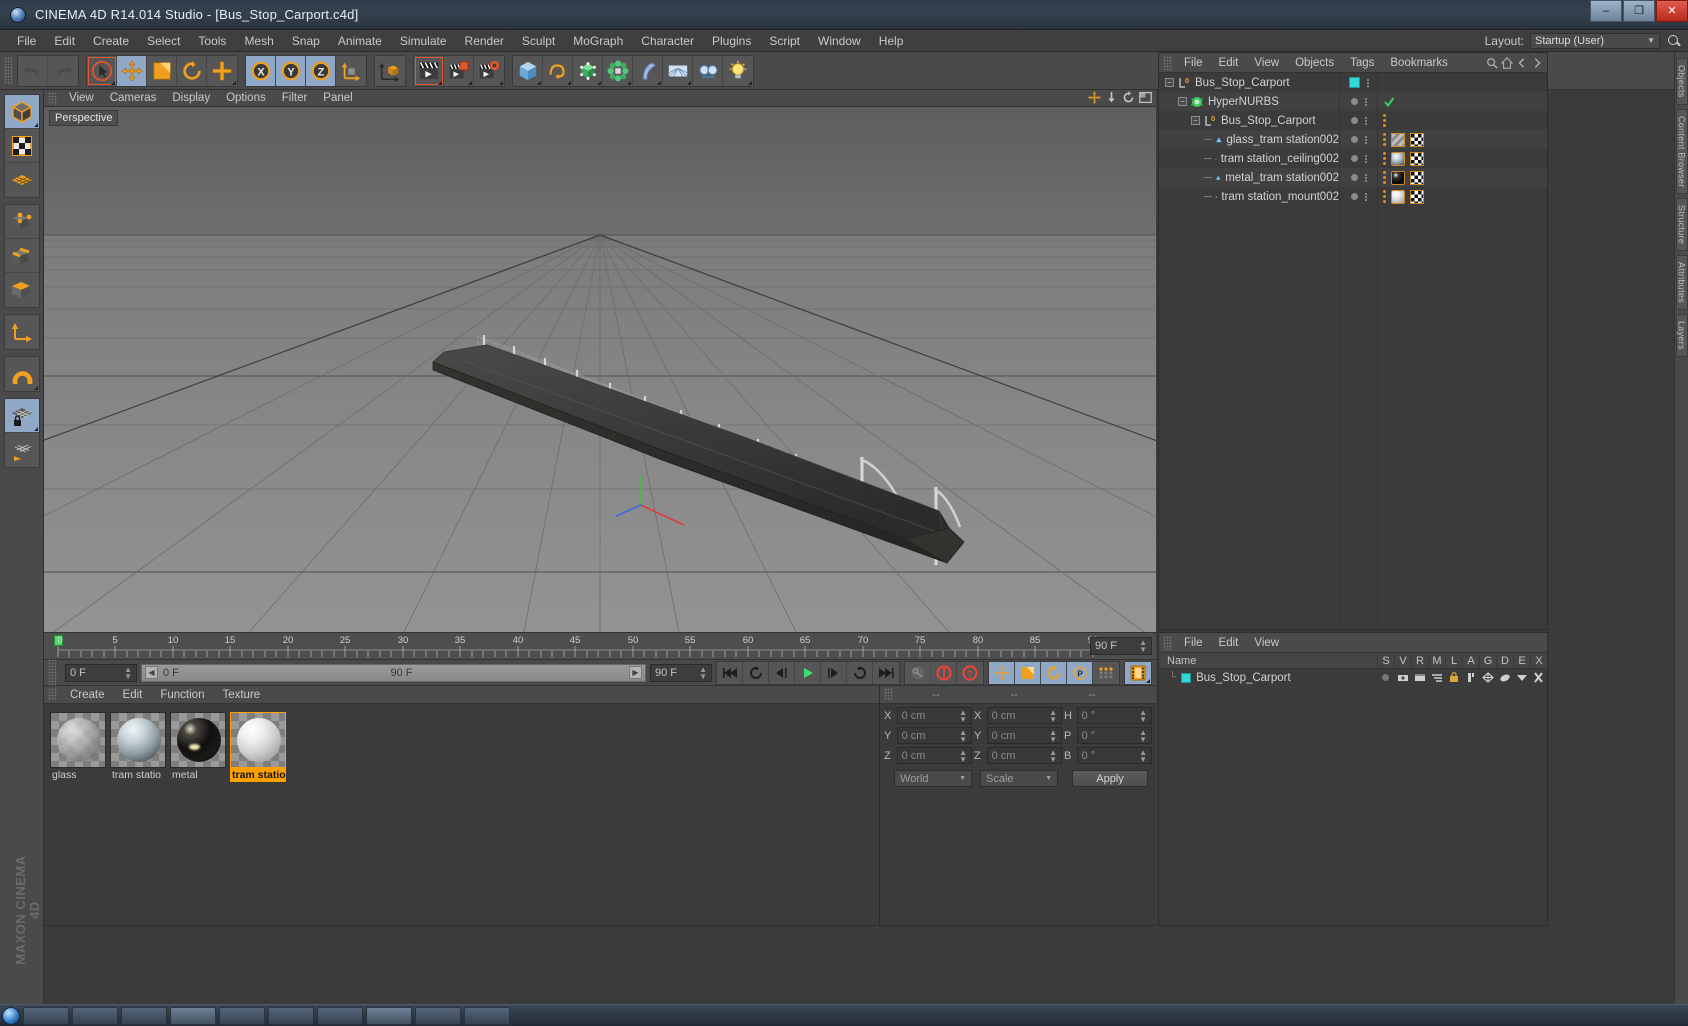 This screenshot has height=1026, width=1688. I want to click on viewport-menu-view: View, so click(81, 98).